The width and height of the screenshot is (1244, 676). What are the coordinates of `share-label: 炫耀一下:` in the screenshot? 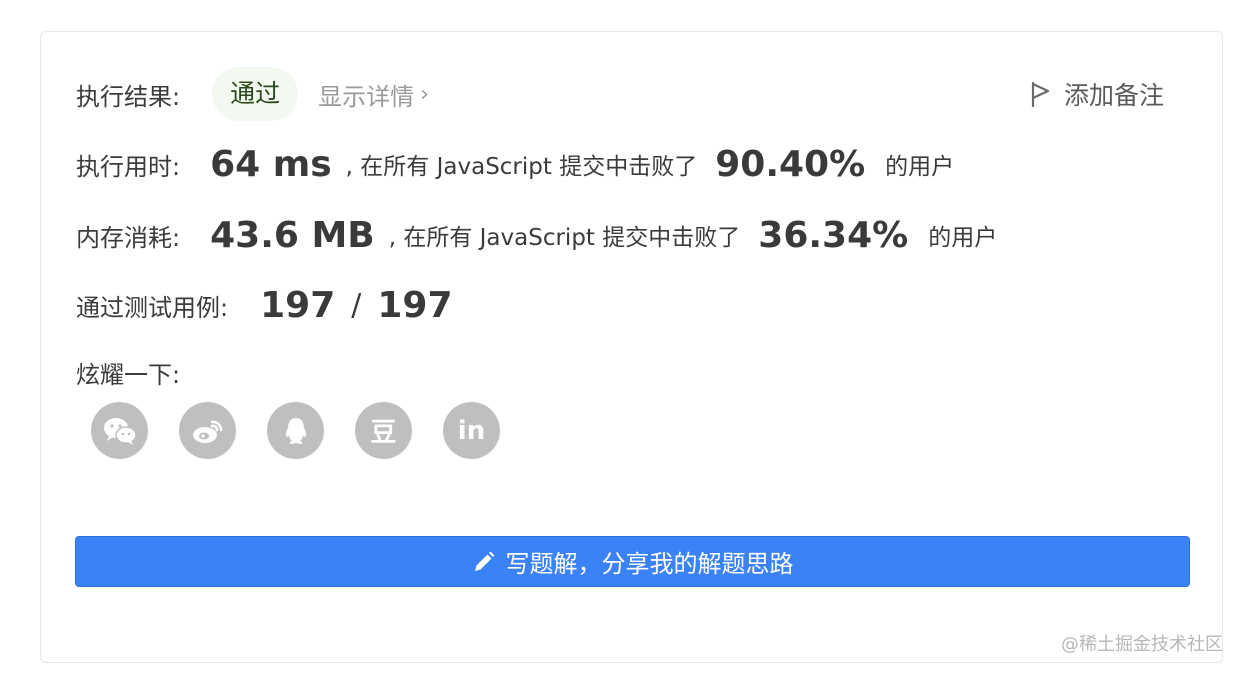 It's located at (128, 374).